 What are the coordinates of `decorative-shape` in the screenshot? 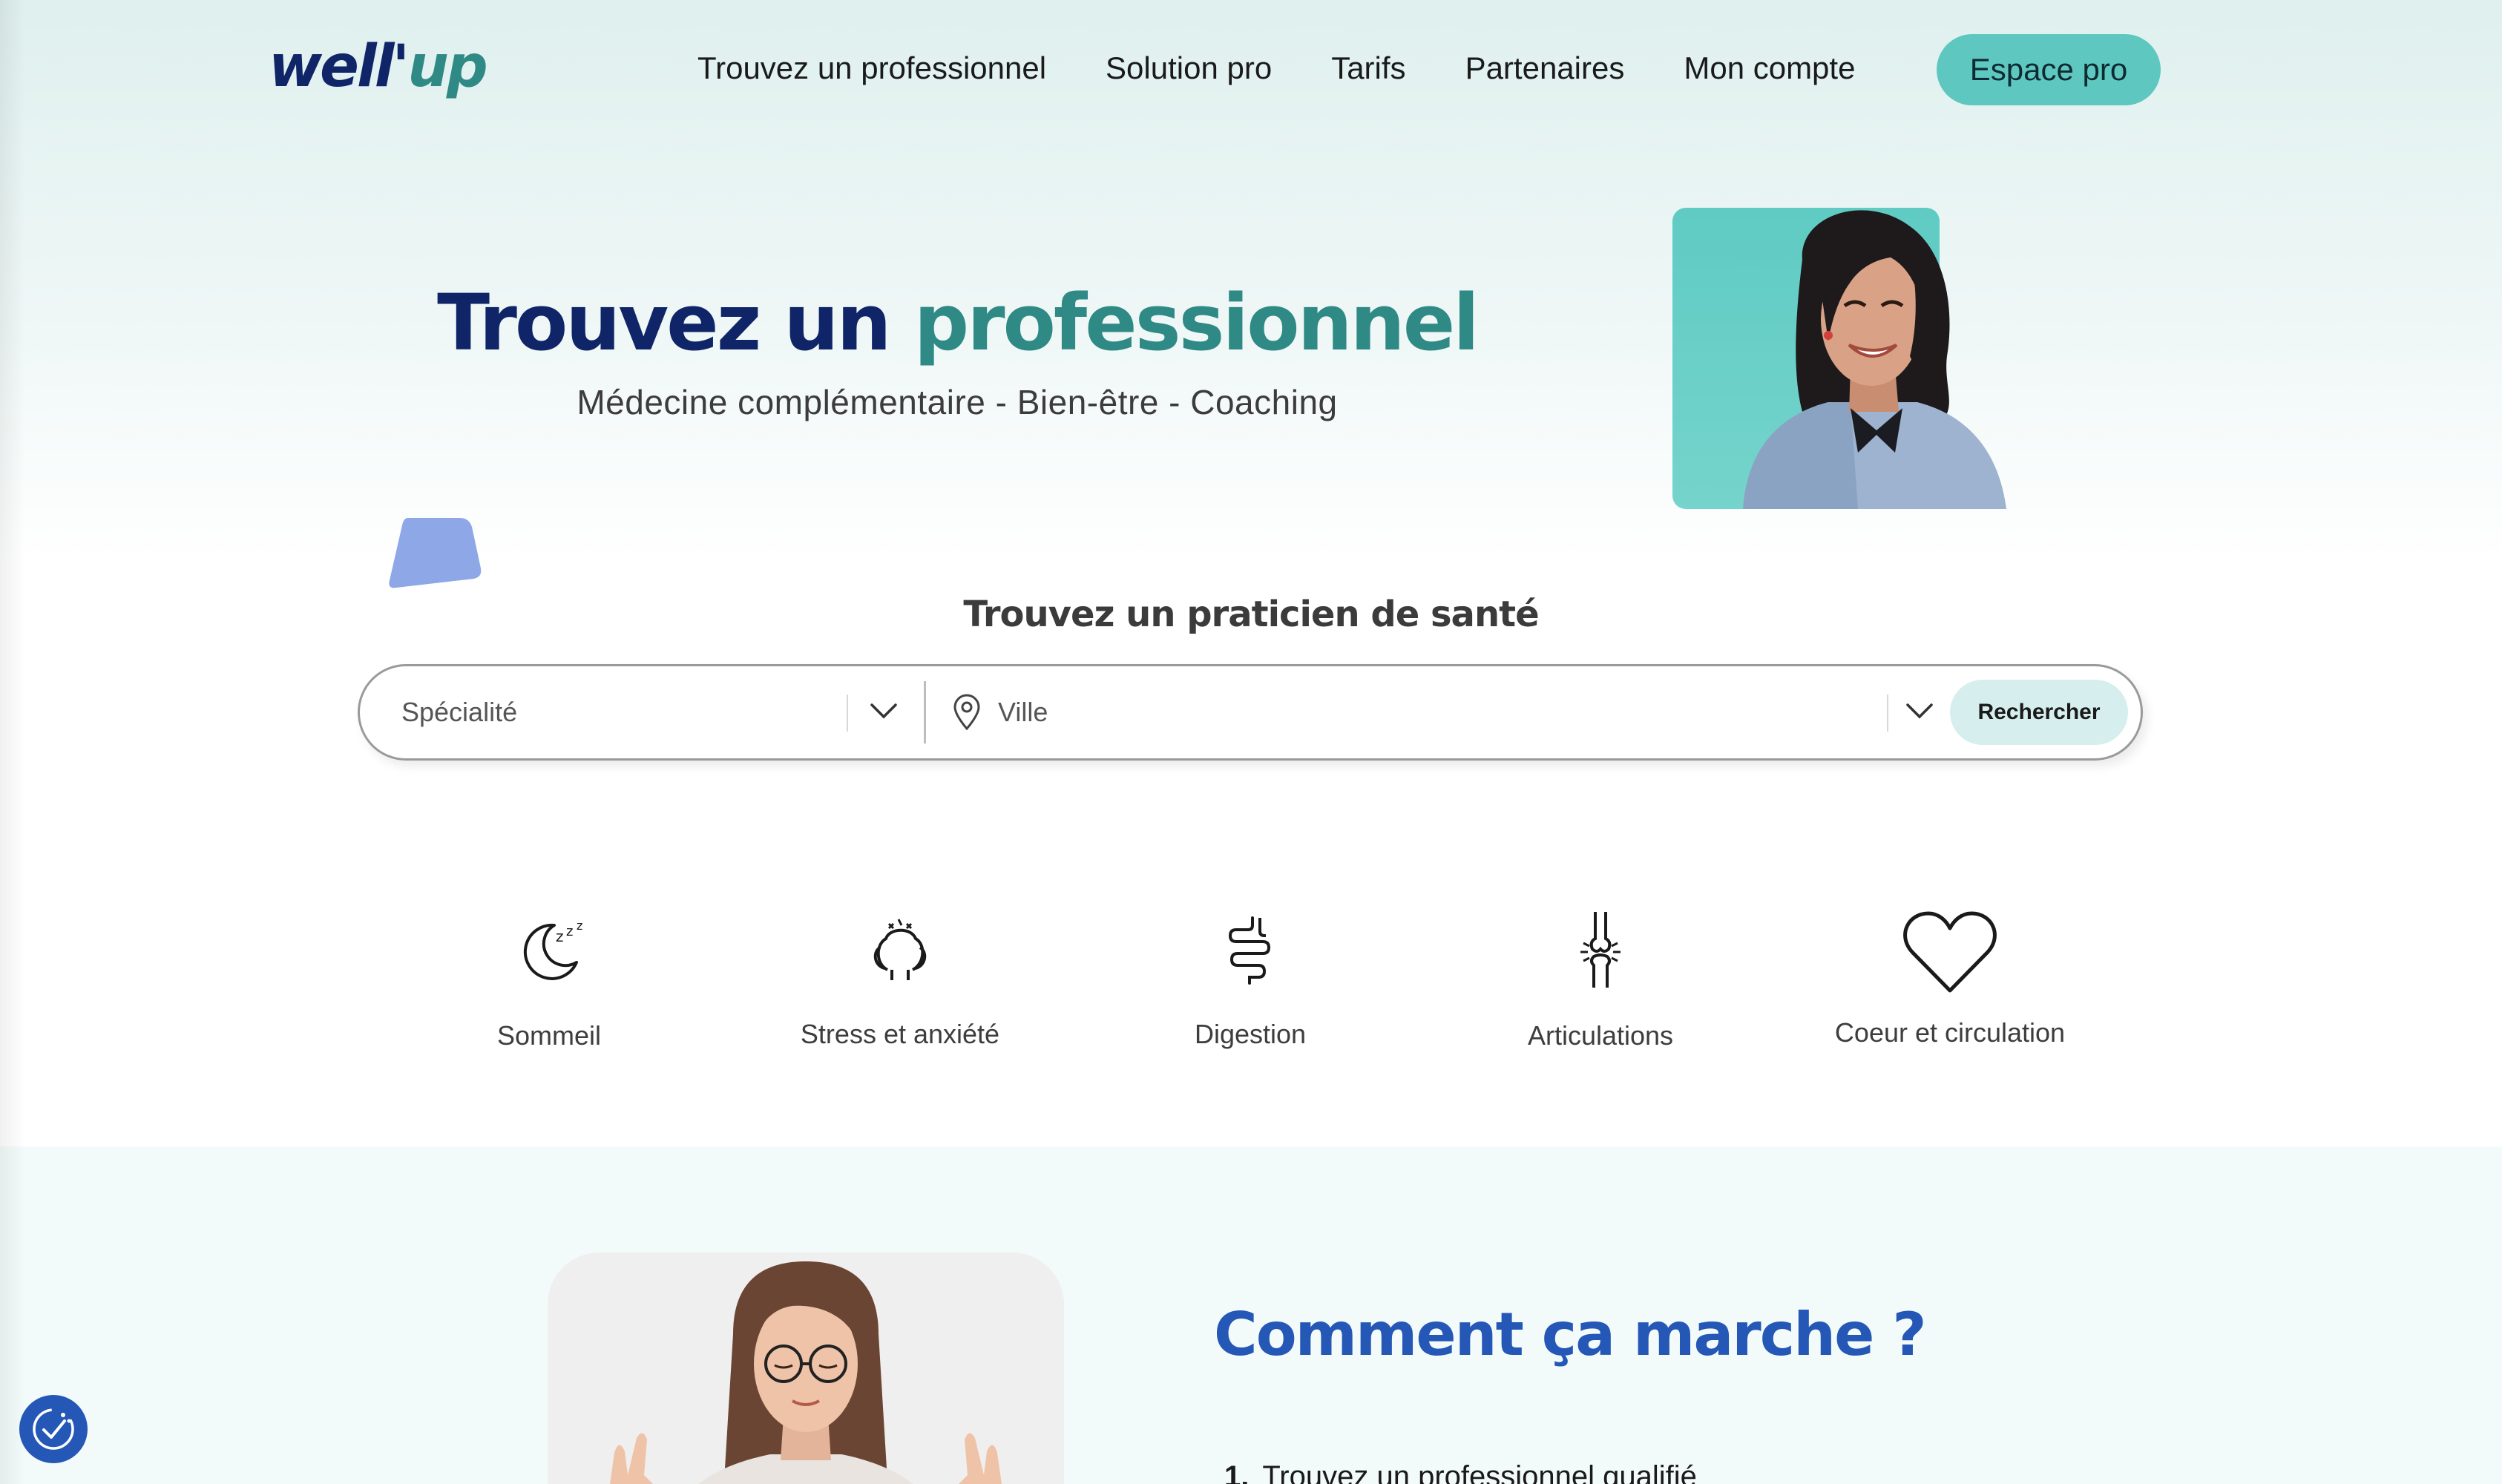 It's located at (436, 553).